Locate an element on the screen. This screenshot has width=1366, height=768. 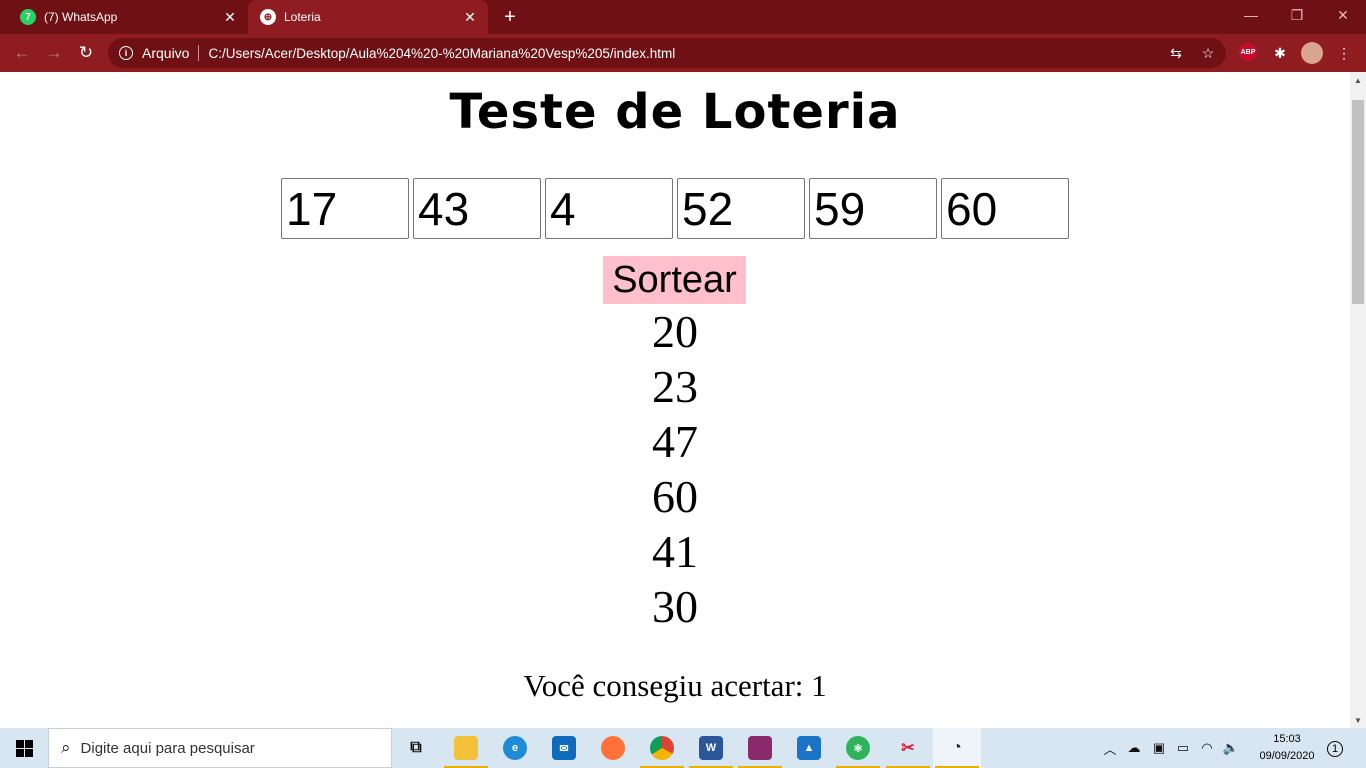
taskbar-word: W is located at coordinates (711, 748).